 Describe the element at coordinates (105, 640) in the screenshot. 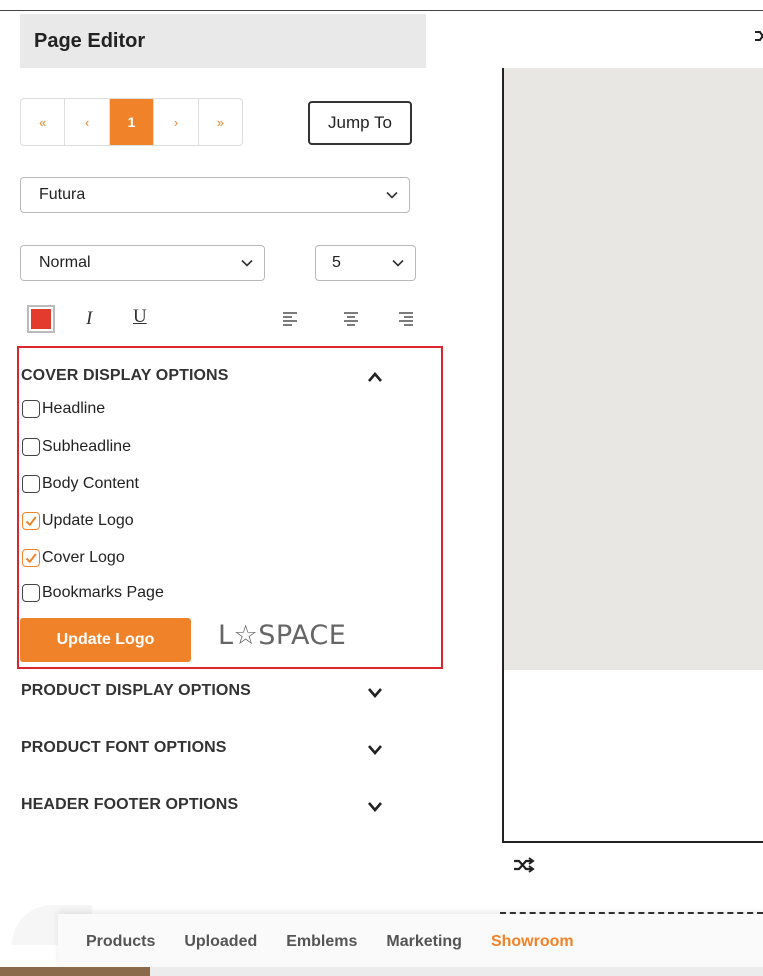

I see `update-logo-button: Update Logo` at that location.